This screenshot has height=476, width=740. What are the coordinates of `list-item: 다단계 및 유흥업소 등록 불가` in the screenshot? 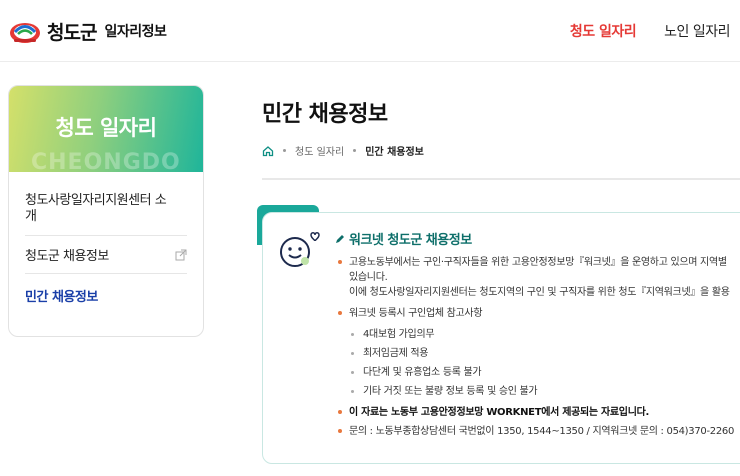 It's located at (544, 372).